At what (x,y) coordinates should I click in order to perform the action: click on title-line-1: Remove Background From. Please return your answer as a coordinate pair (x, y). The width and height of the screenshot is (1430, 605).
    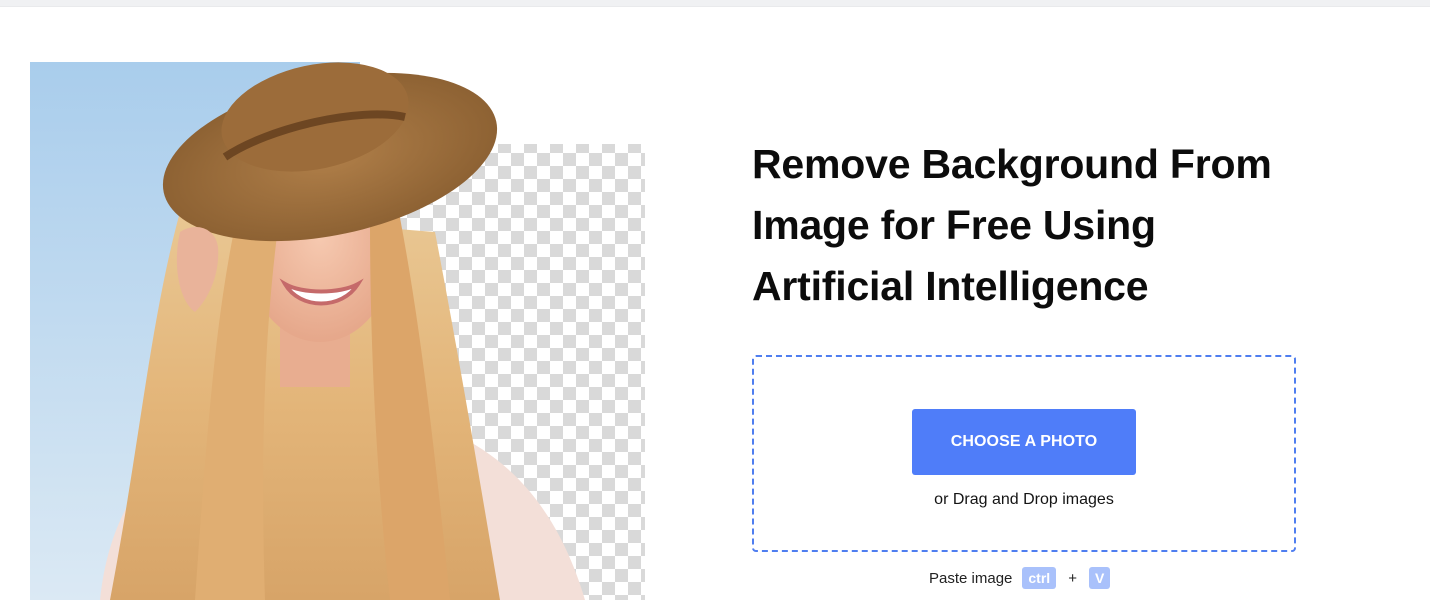
    Looking at the image, I should click on (1012, 164).